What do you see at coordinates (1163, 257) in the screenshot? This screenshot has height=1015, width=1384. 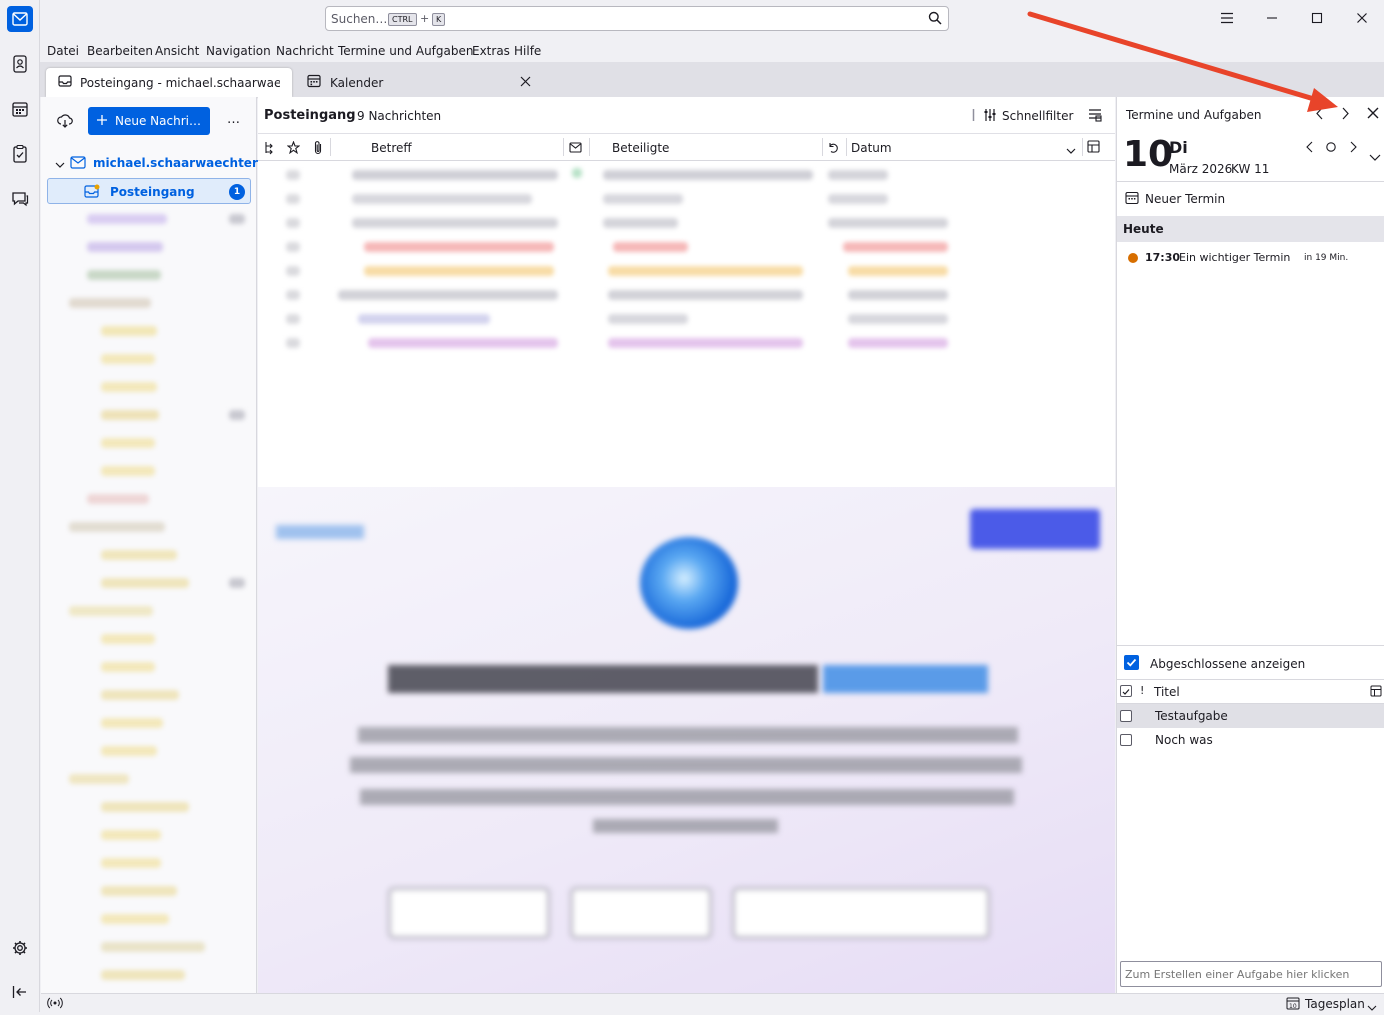 I see `event-time: 17:30` at bounding box center [1163, 257].